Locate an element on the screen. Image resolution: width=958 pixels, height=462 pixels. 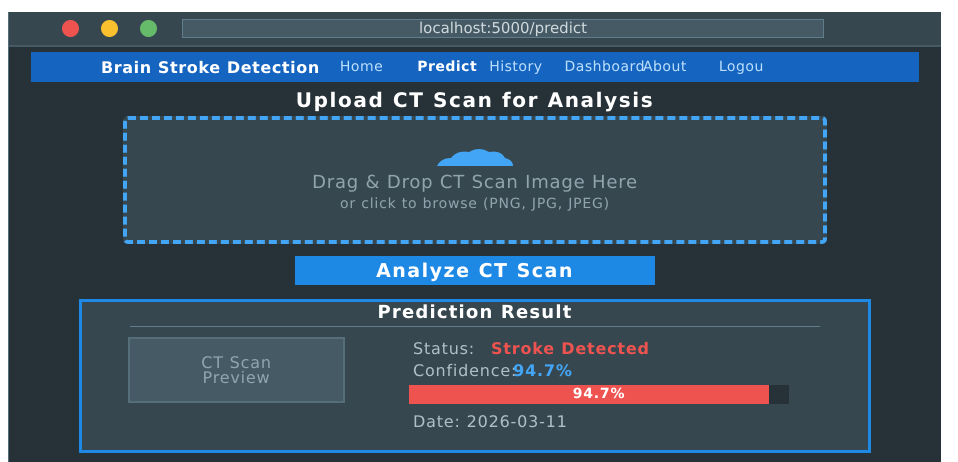
scan-preview: CT Scan Preview is located at coordinates (236, 370).